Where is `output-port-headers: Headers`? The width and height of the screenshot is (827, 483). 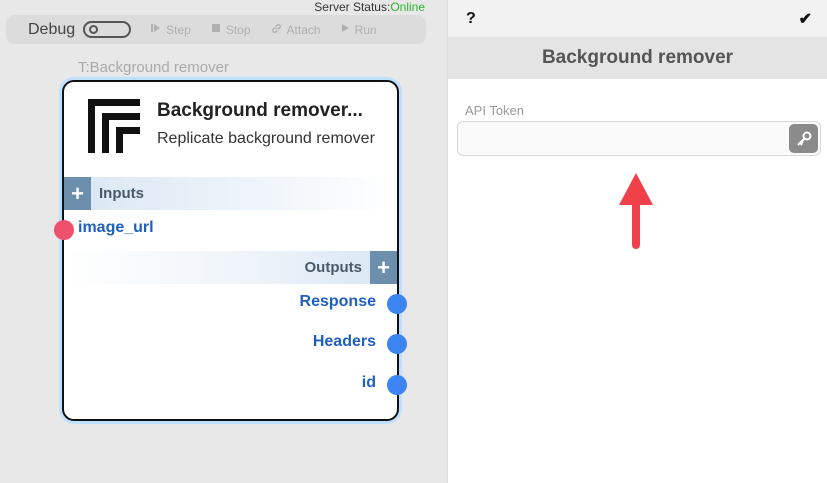
output-port-headers: Headers is located at coordinates (344, 342).